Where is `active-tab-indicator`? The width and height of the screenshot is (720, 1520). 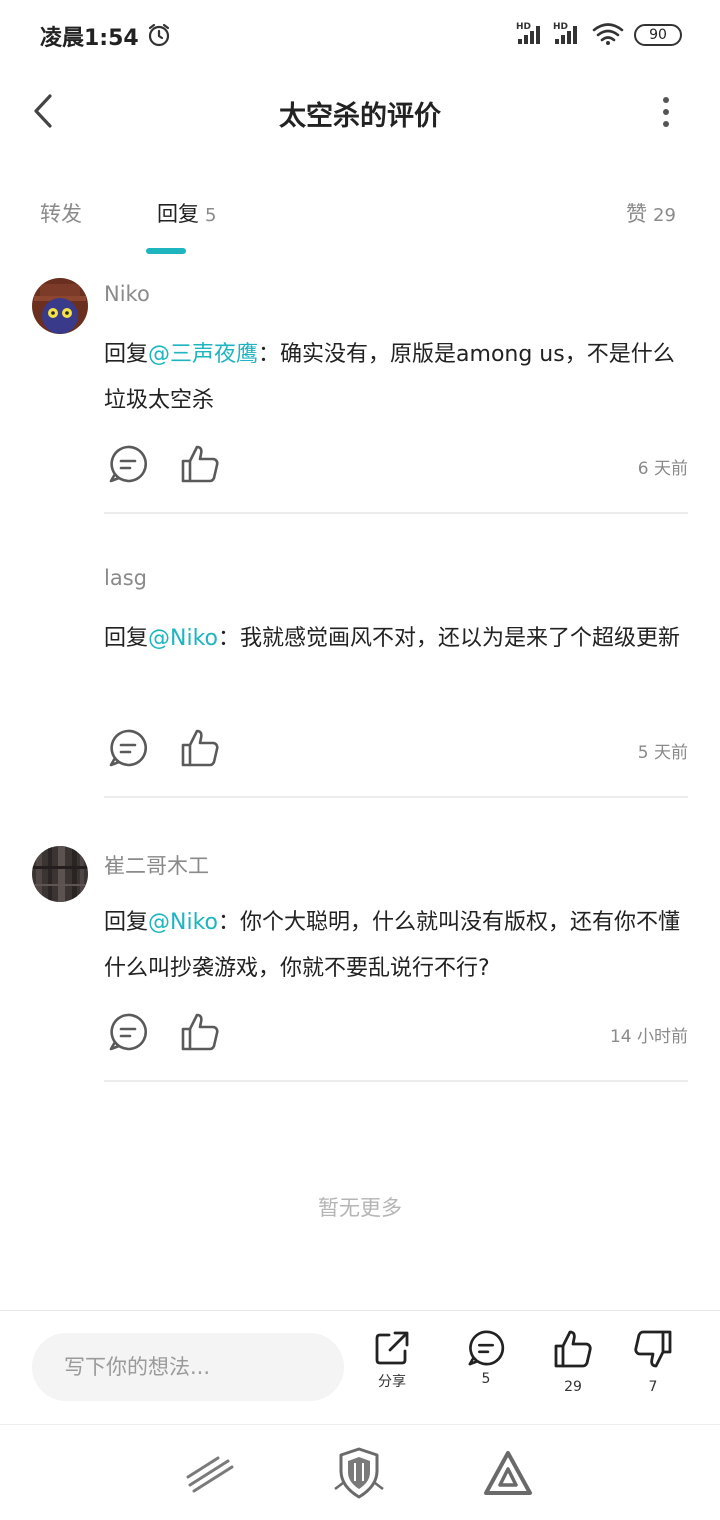
active-tab-indicator is located at coordinates (166, 251).